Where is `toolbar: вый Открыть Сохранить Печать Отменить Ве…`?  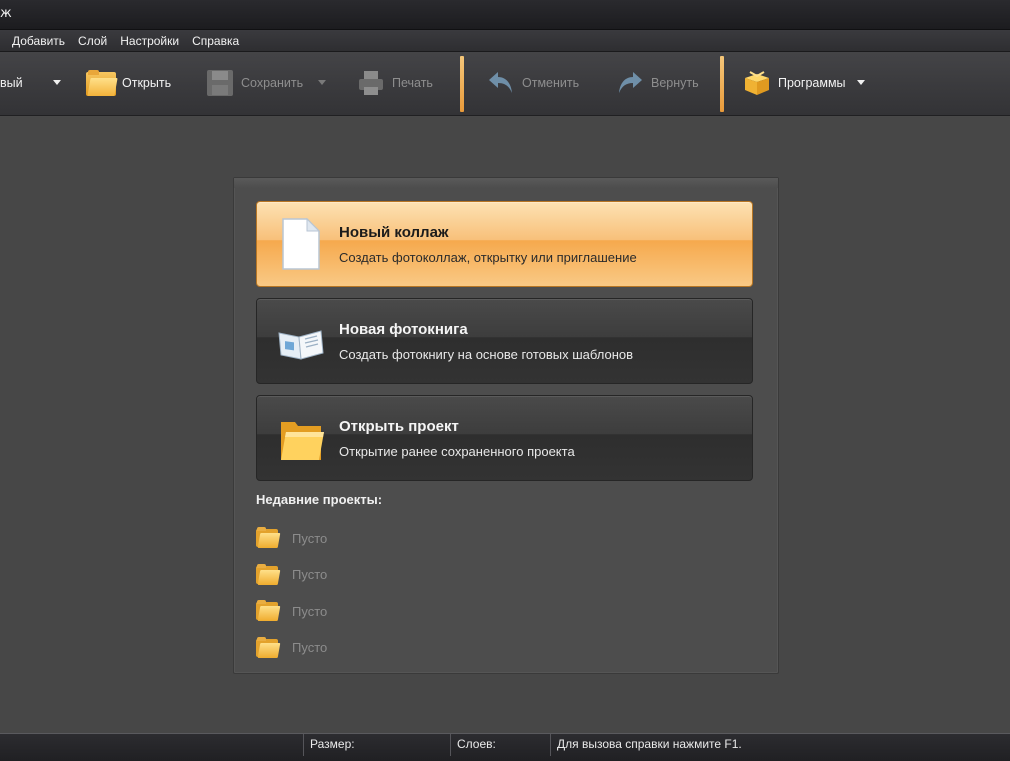
toolbar: вый Открыть Сохранить Печать Отменить Ве… is located at coordinates (505, 84).